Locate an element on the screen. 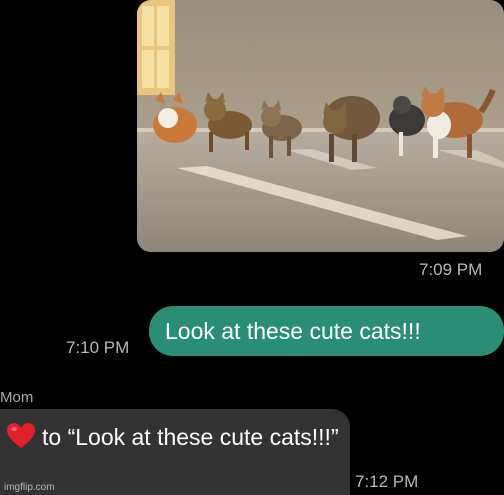 The image size is (504, 495). outgoing-message-bubble: Look at these cute cats!!! is located at coordinates (326, 331).